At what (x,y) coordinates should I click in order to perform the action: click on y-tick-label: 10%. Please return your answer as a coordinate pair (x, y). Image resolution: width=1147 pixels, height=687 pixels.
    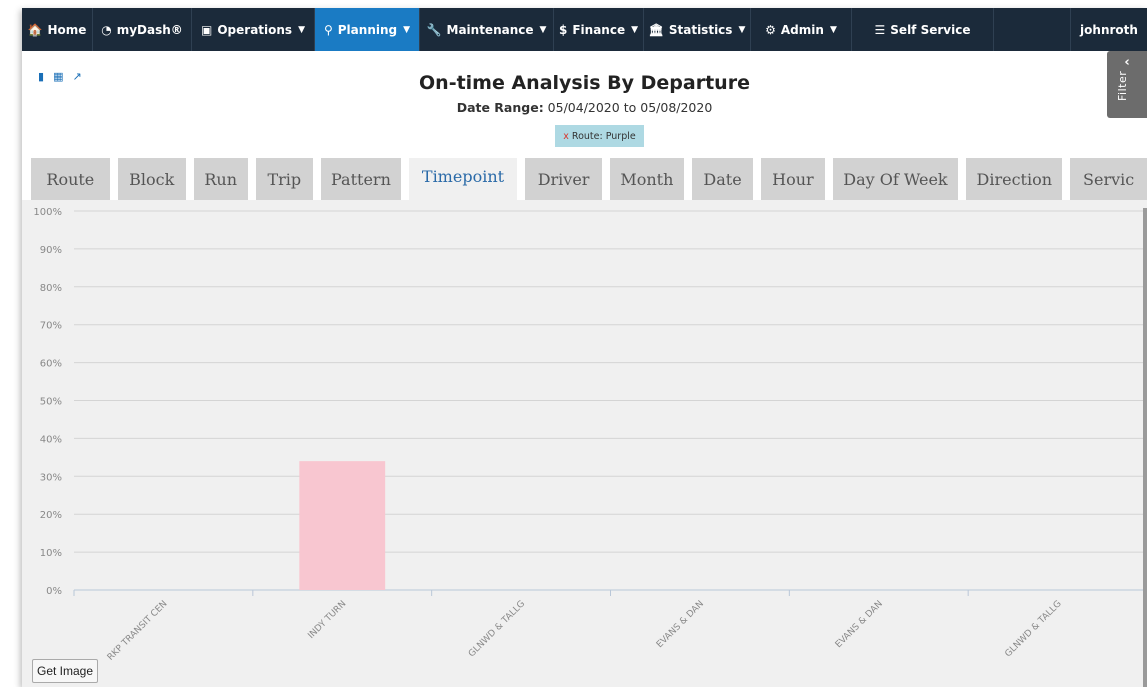
    Looking at the image, I should click on (51, 553).